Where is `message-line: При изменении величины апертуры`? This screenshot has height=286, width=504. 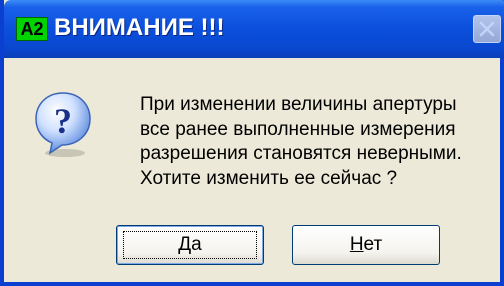 message-line: При изменении величины апертуры is located at coordinates (298, 104).